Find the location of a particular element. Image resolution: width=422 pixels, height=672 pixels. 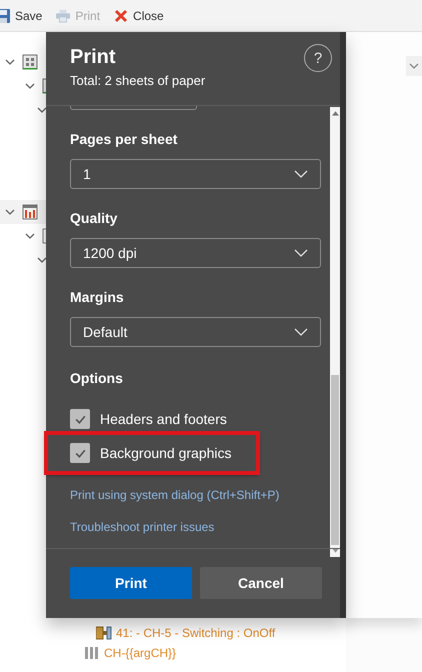

dropdown-field: 1200 dpi is located at coordinates (195, 253).